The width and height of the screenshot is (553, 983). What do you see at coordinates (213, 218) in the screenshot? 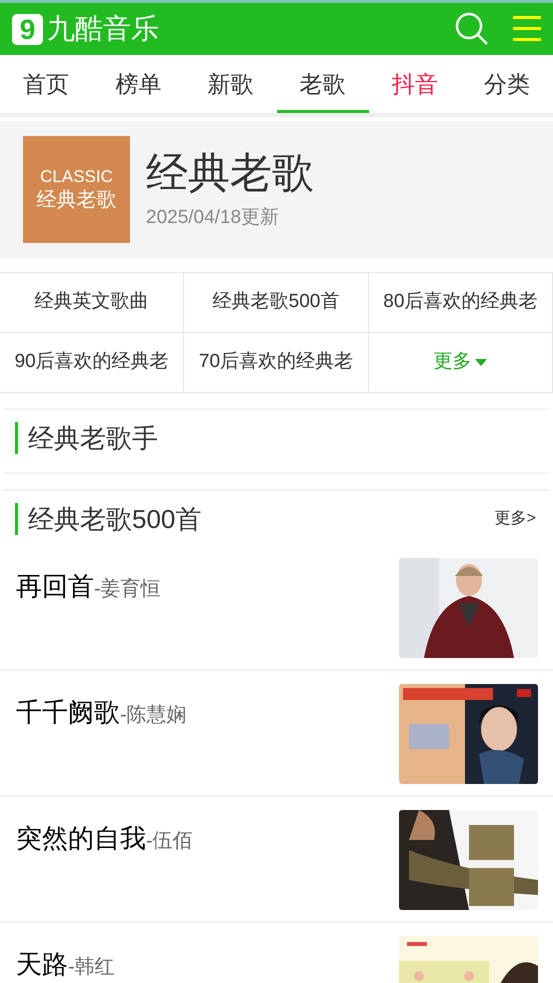
I see `update-date: 2025/04/18更新` at bounding box center [213, 218].